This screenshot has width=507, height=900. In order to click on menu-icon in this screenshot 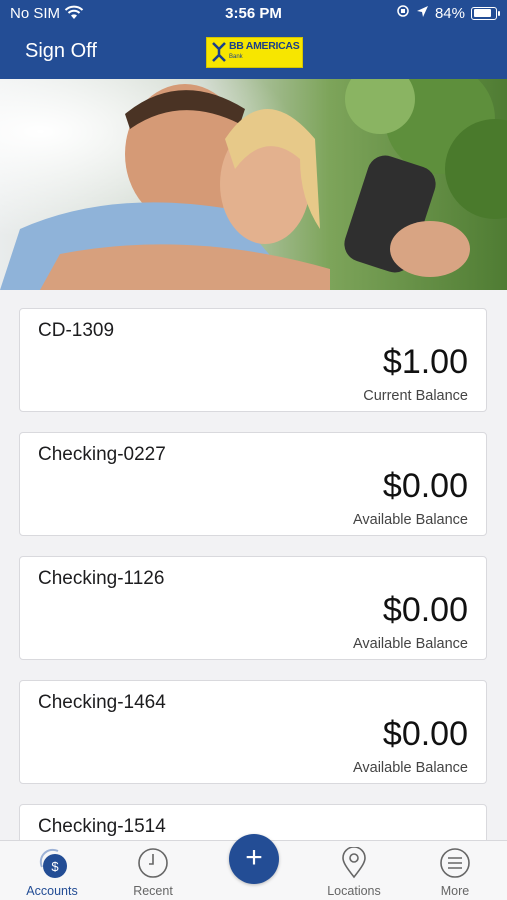, I will do `click(455, 863)`.